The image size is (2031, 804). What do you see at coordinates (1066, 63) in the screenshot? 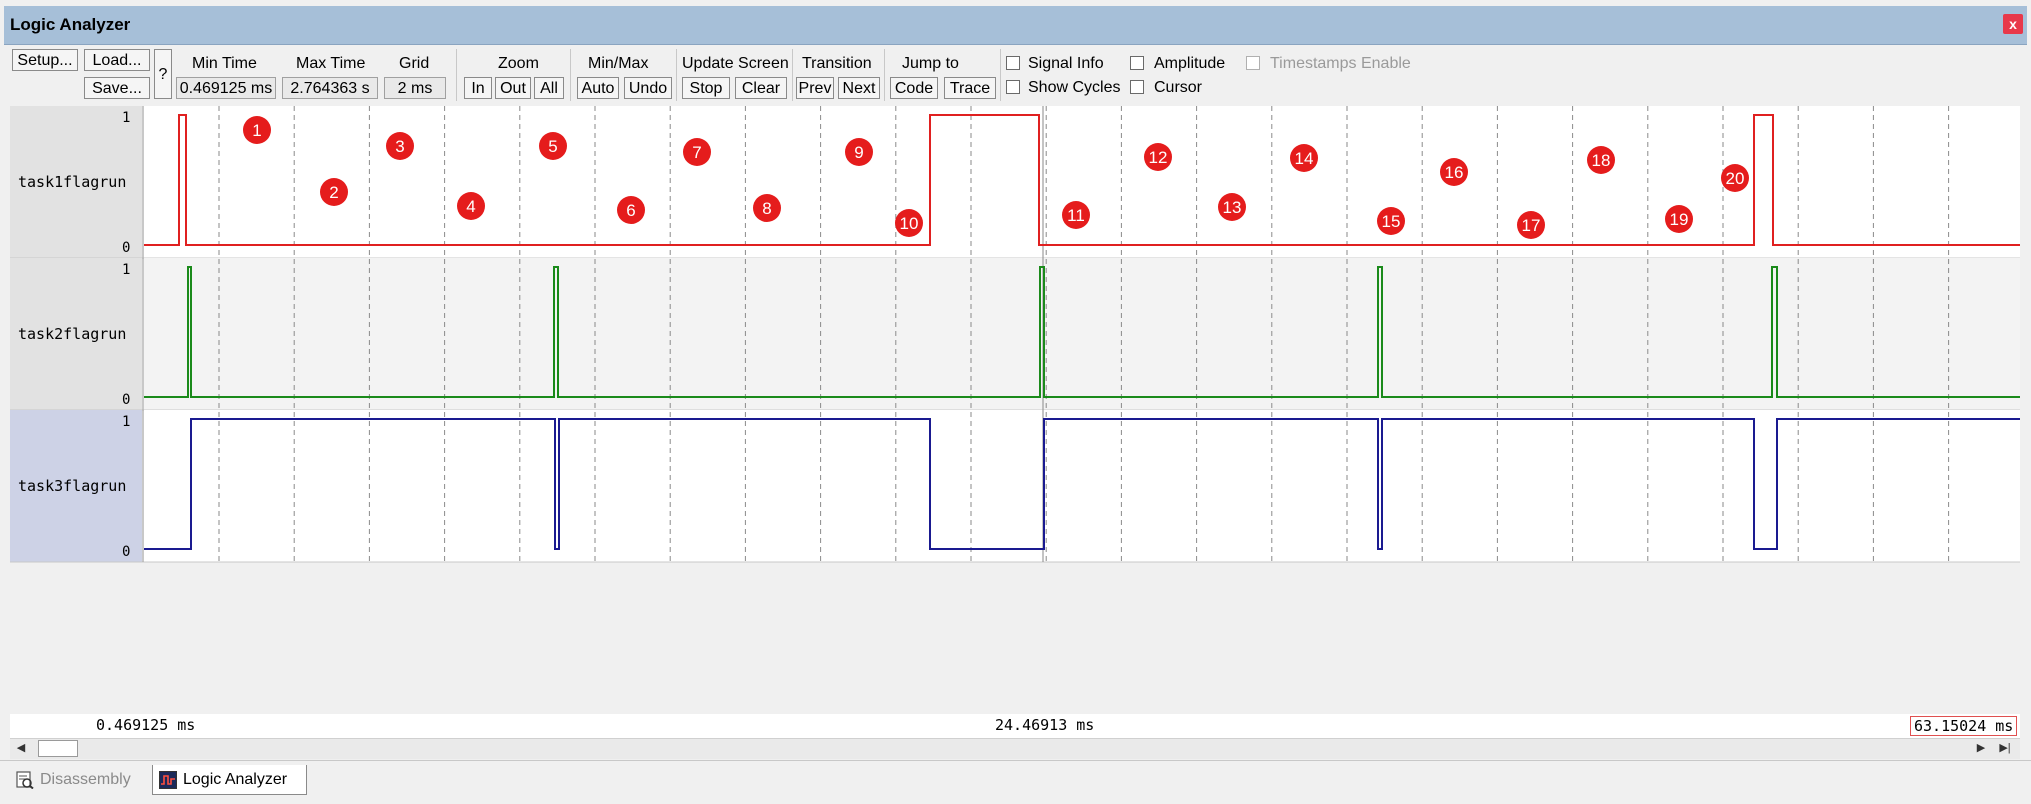
I see `signal-info-label: Signal Info` at bounding box center [1066, 63].